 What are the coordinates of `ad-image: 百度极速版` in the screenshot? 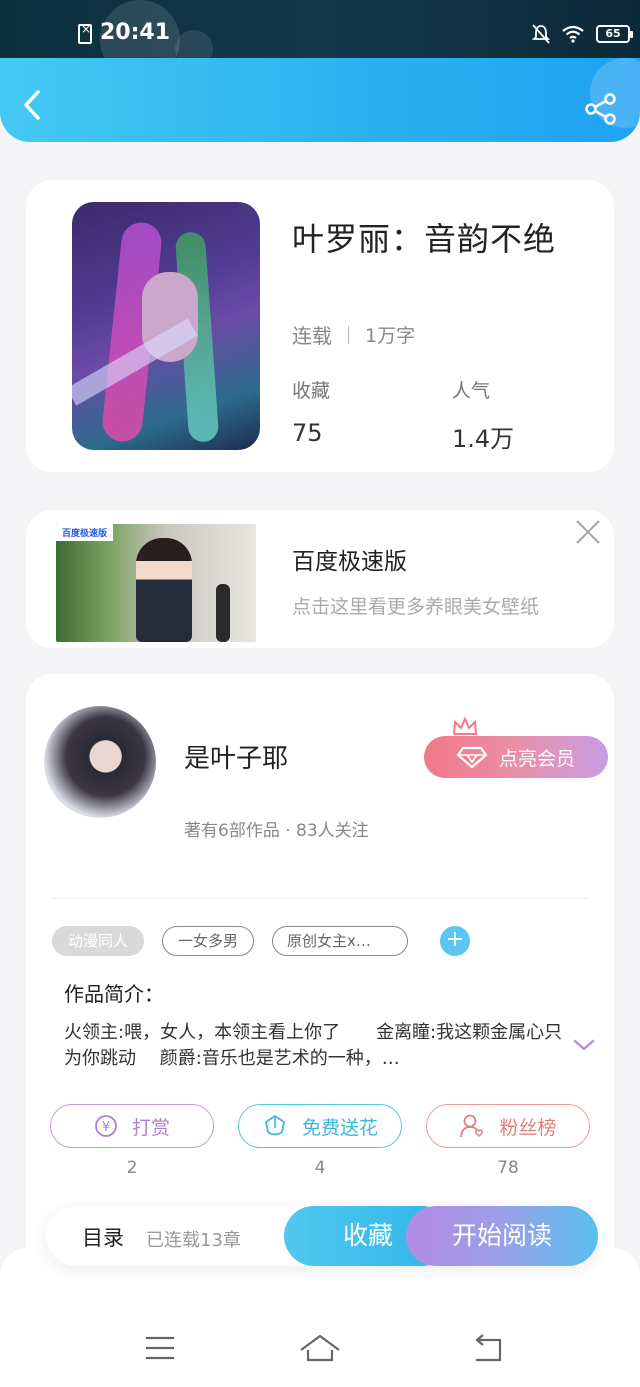 It's located at (156, 583).